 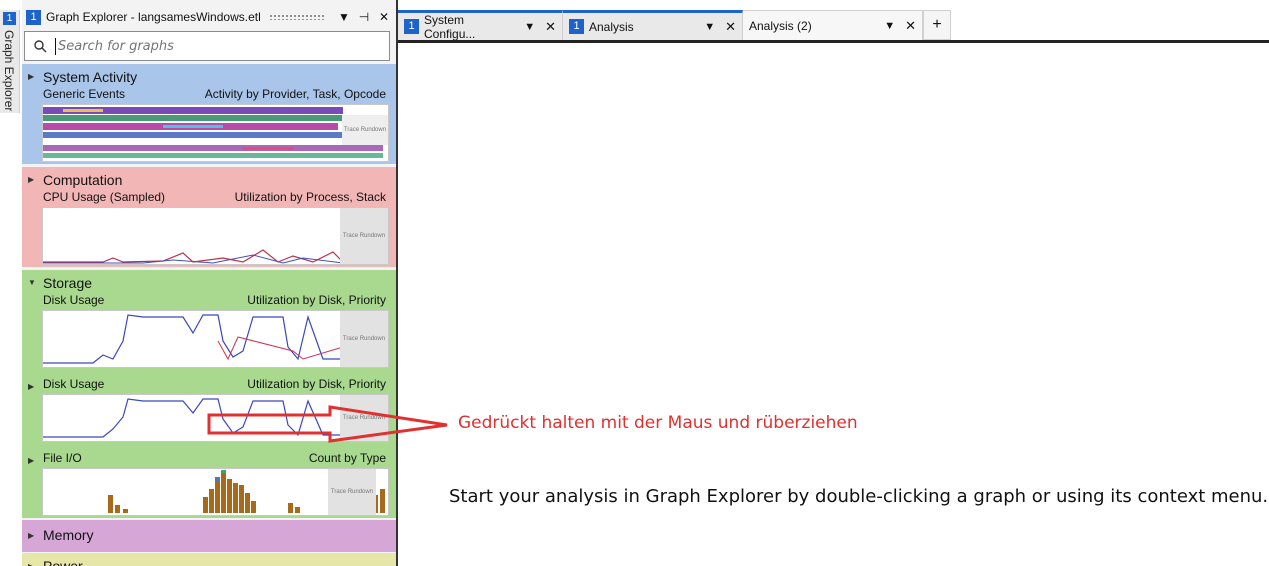 I want to click on tab-analysis: 1 Analysis ▼ ✕, so click(x=653, y=25).